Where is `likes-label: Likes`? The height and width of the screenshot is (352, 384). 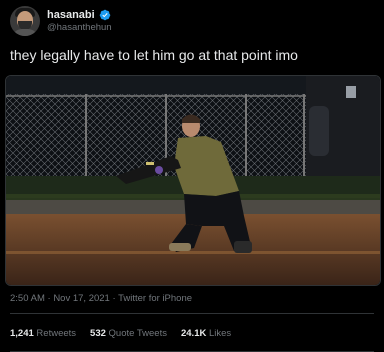
likes-label: Likes is located at coordinates (220, 333).